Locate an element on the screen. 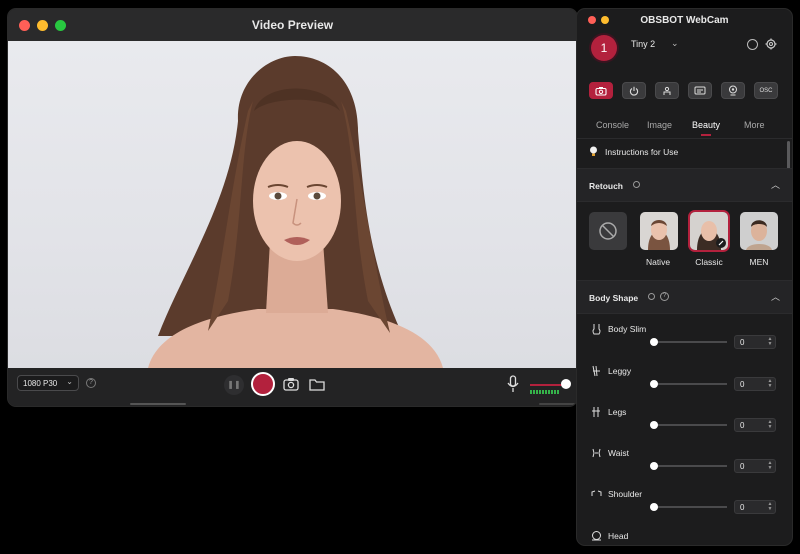  window-title: Video Preview is located at coordinates (292, 25).